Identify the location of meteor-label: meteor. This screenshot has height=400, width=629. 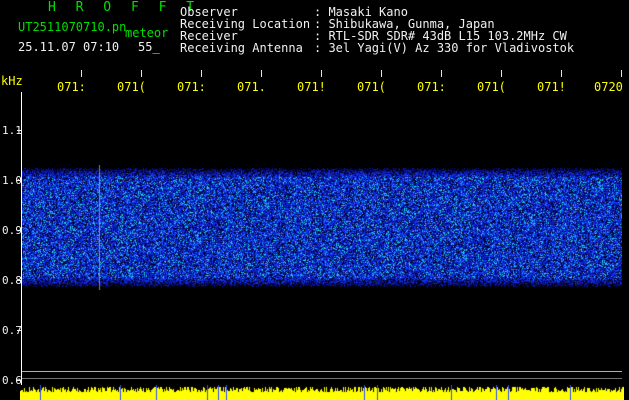
(147, 33).